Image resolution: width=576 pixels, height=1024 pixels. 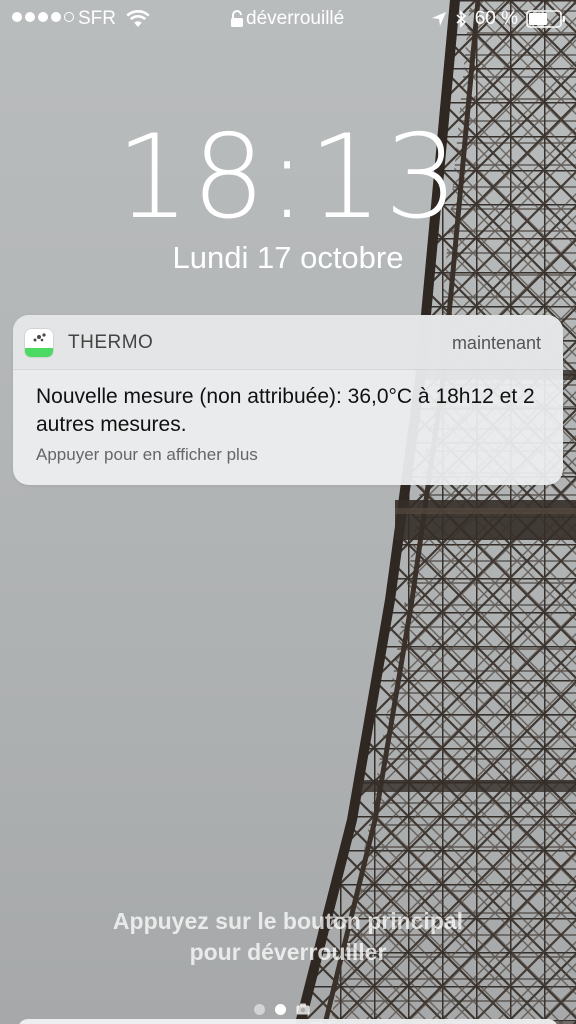 What do you see at coordinates (288, 1021) in the screenshot?
I see `next-notification-card-peek` at bounding box center [288, 1021].